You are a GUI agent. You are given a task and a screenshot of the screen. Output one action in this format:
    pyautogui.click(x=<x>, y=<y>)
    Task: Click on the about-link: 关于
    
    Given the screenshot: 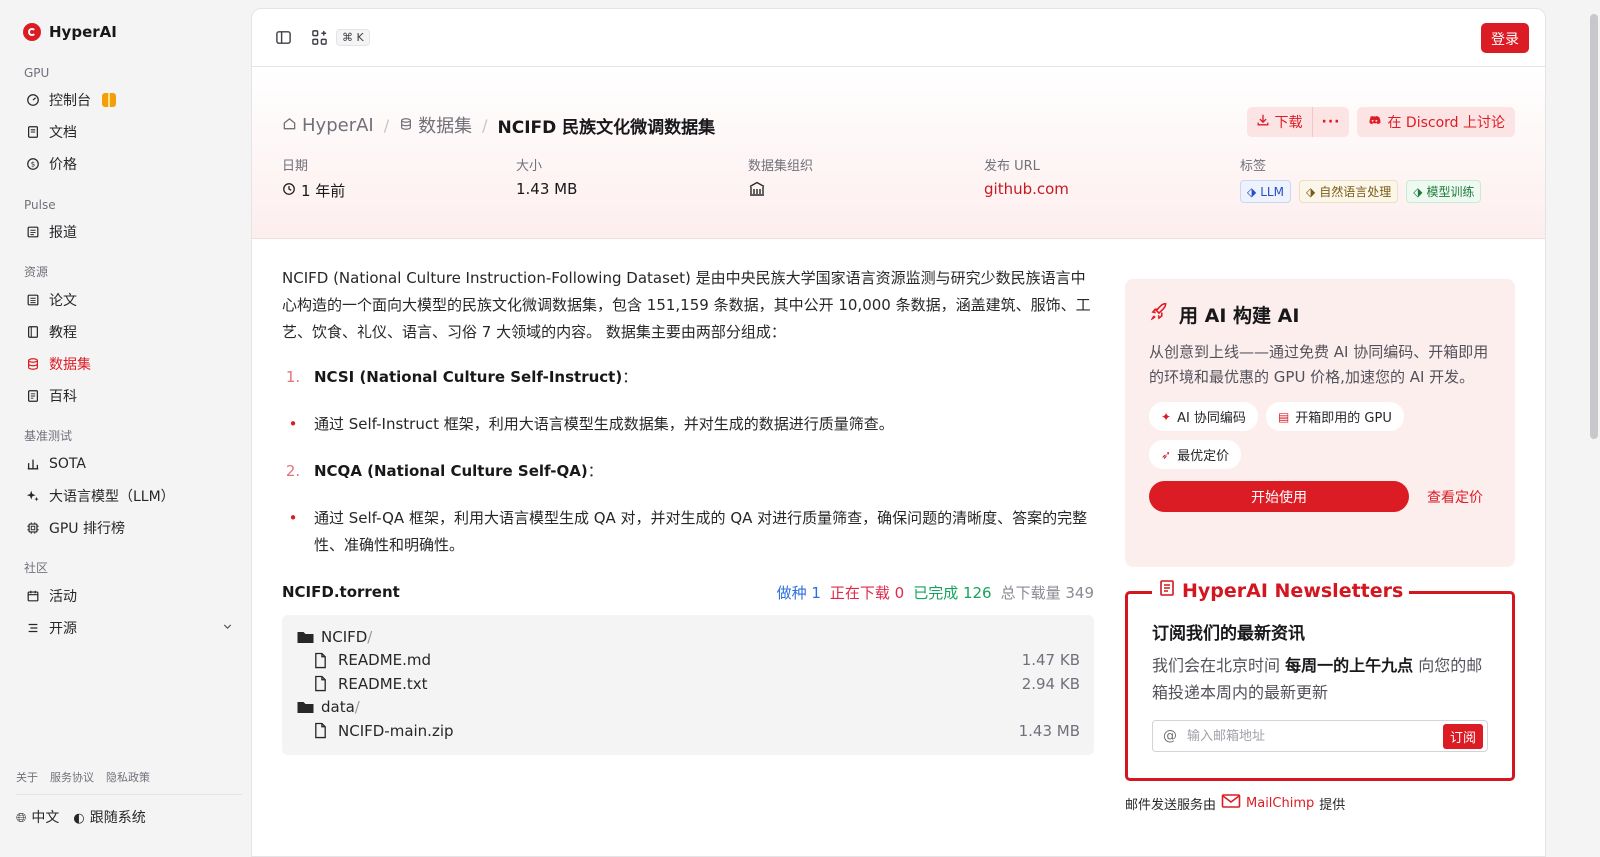 What is the action you would take?
    pyautogui.click(x=27, y=777)
    